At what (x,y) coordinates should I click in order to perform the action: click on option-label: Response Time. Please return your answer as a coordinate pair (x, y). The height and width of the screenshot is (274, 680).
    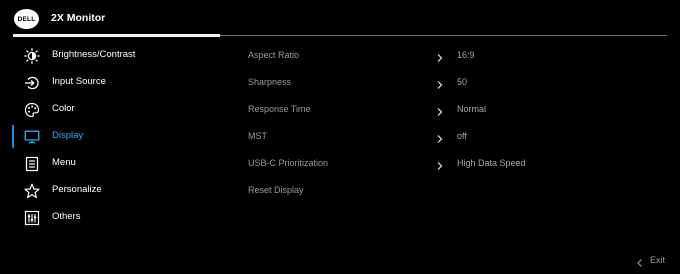
    Looking at the image, I should click on (279, 109).